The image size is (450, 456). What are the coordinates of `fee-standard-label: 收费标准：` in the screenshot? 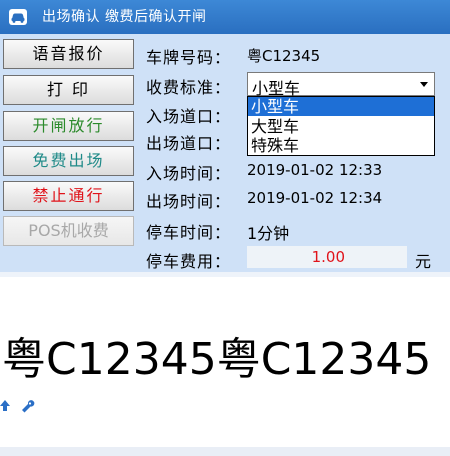 It's located at (189, 87).